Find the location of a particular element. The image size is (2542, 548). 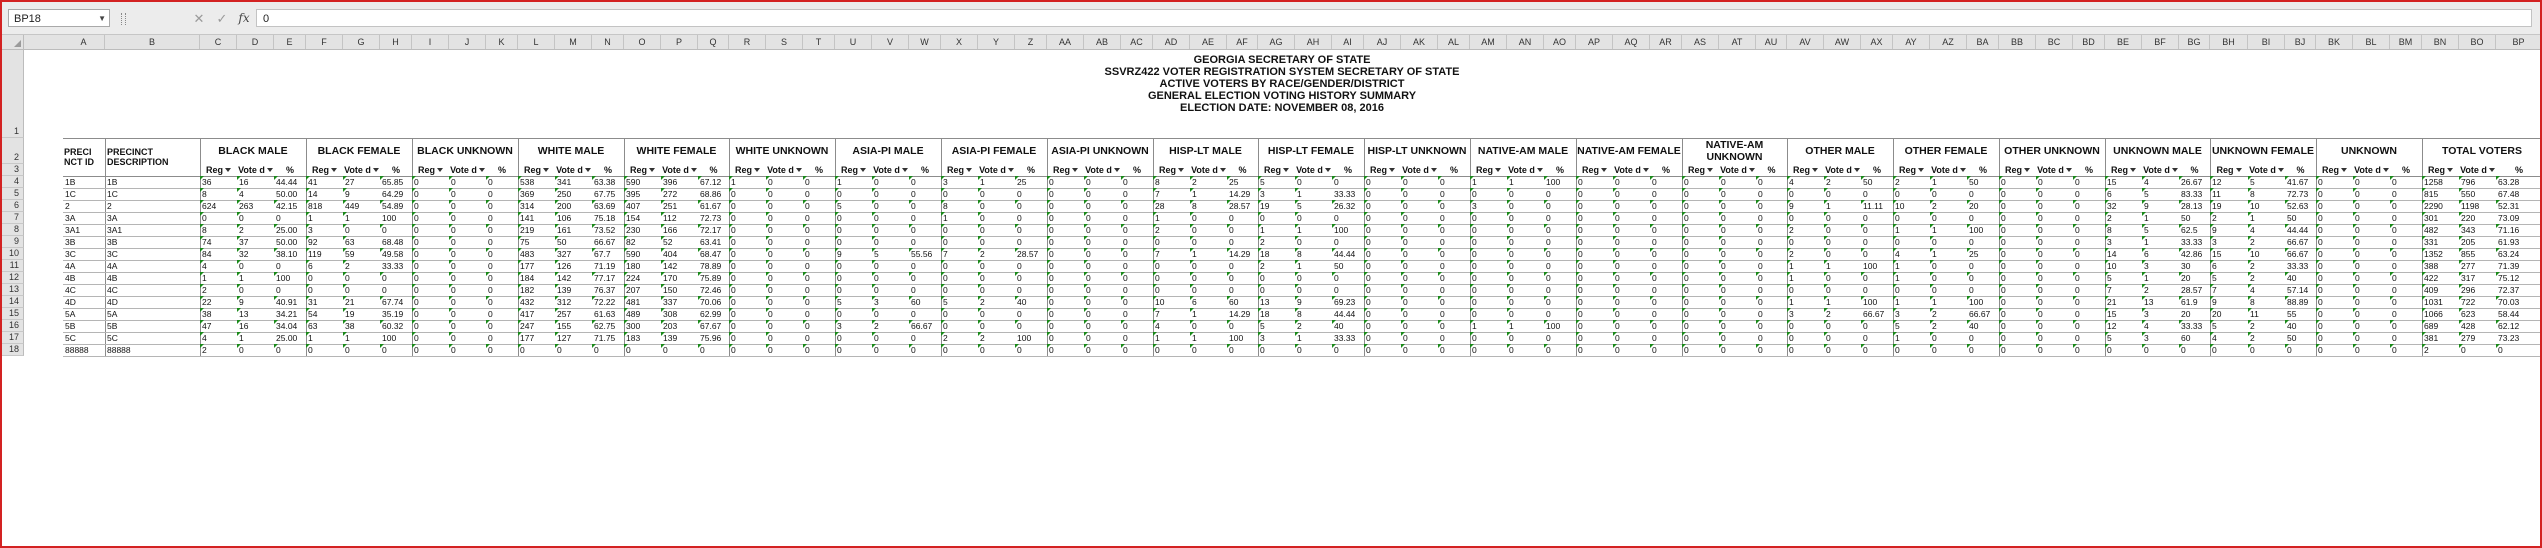

data-cell: 409 is located at coordinates (2440, 290).